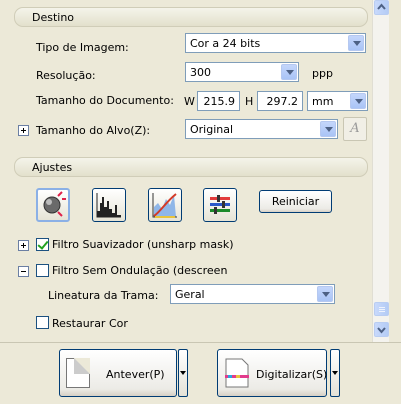 The width and height of the screenshot is (401, 404). What do you see at coordinates (280, 101) in the screenshot?
I see `height-input: 297.2` at bounding box center [280, 101].